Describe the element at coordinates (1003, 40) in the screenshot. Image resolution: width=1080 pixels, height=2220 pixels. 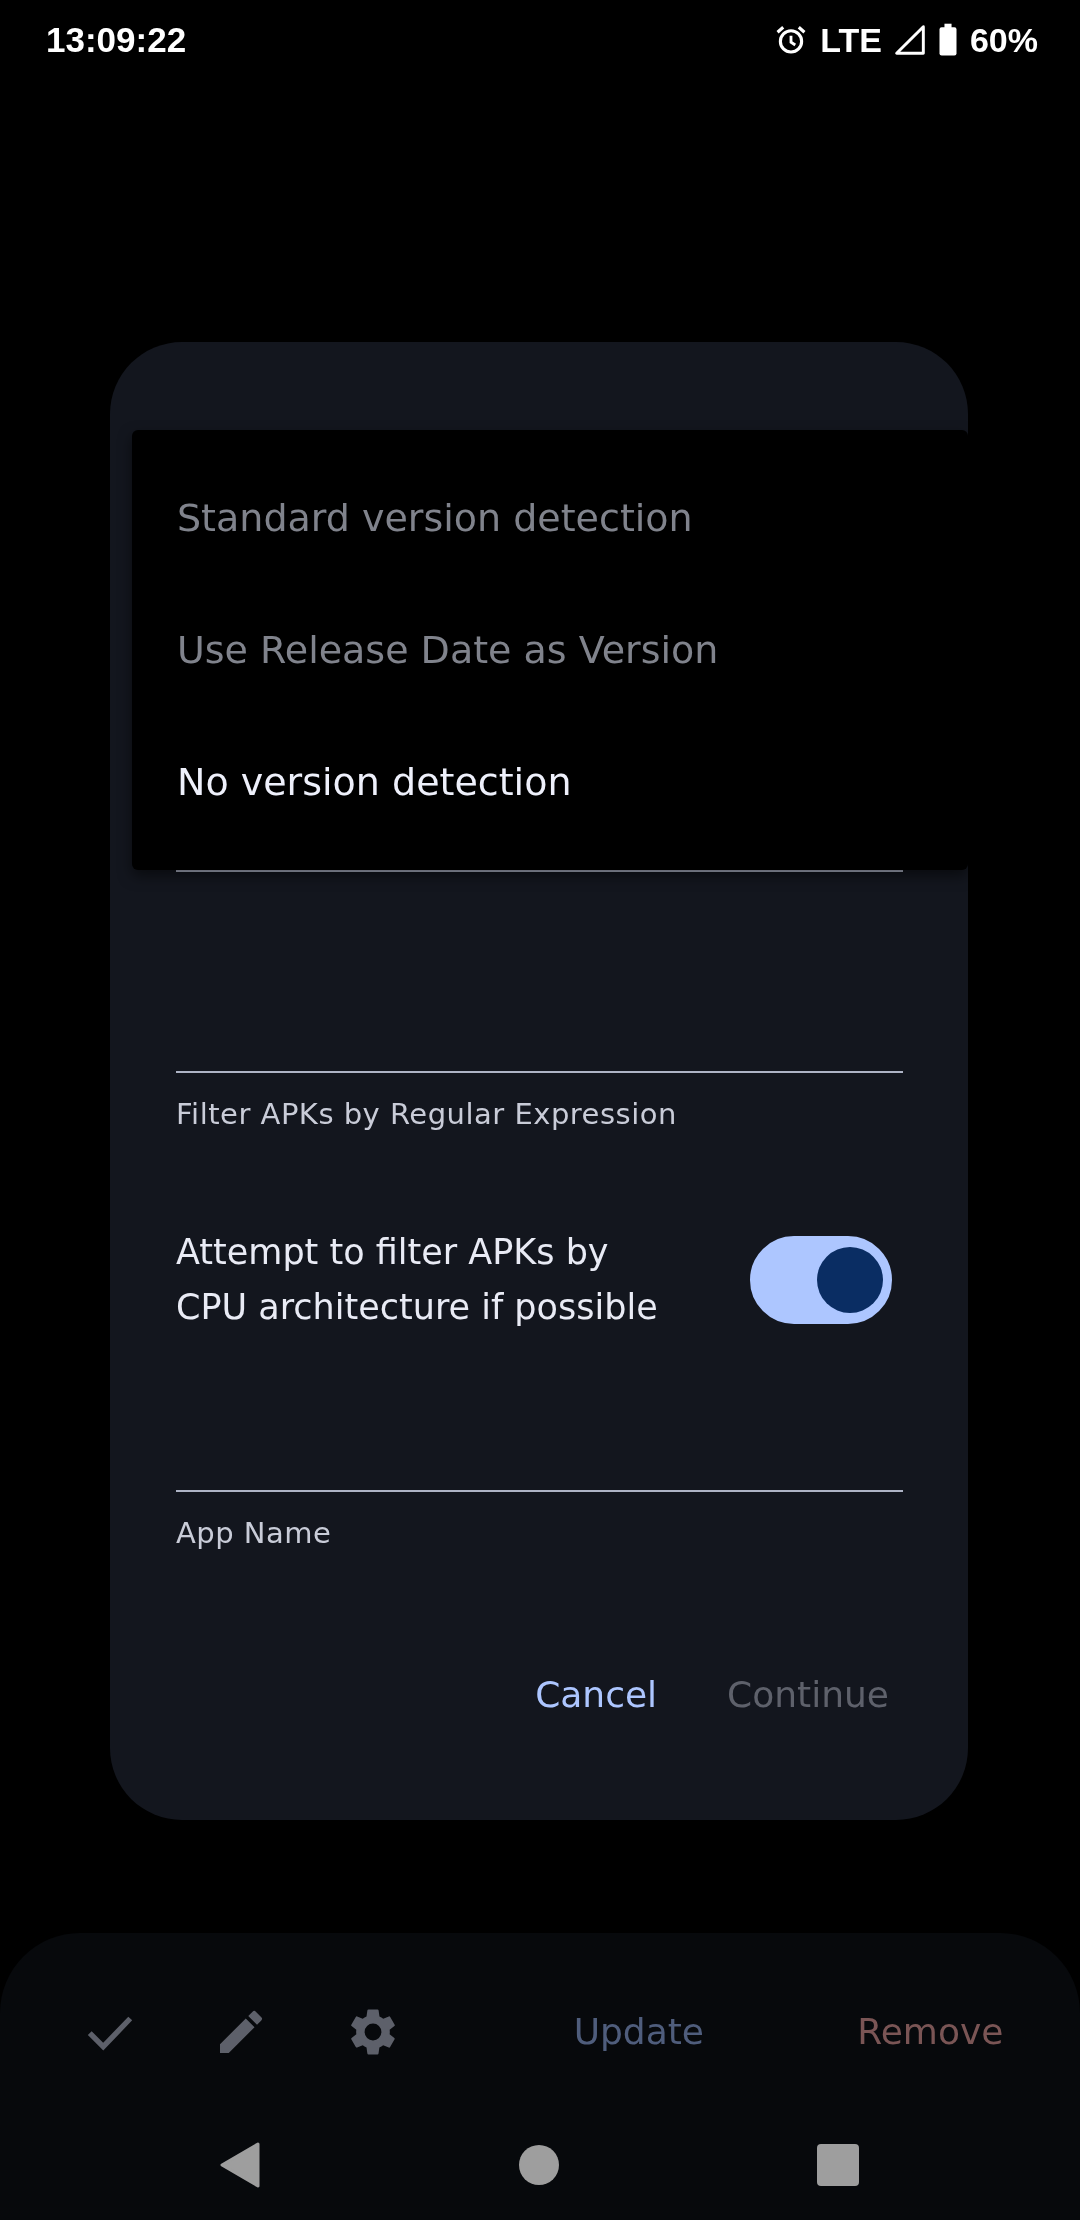
I see `battery-level: 60%` at that location.